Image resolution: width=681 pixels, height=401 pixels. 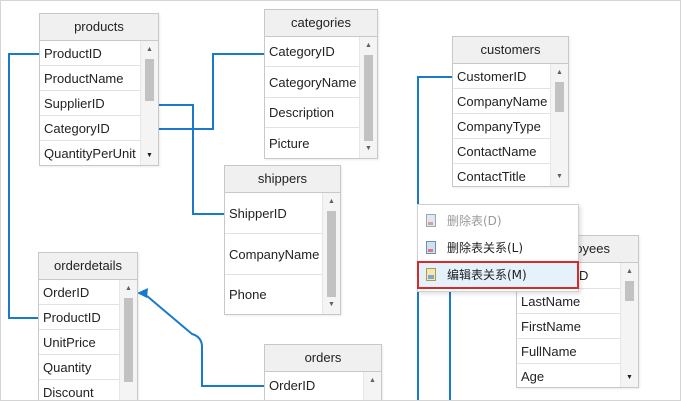 I want to click on table-header: shippers, so click(x=282, y=179).